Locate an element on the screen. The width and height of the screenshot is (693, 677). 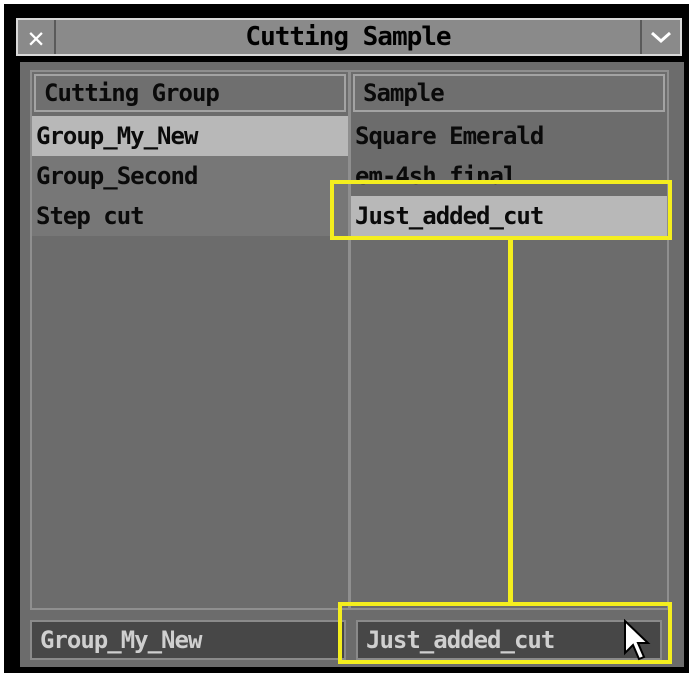
list-item: Square Emerald is located at coordinates (509, 136).